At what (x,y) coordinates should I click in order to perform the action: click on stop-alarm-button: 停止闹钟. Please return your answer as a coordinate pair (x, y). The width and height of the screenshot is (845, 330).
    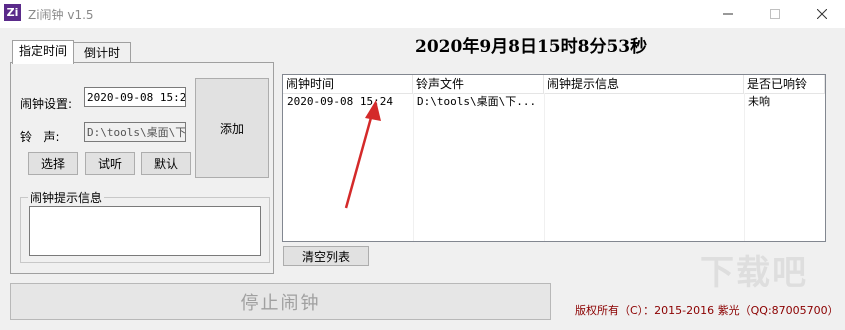
    Looking at the image, I should click on (280, 301).